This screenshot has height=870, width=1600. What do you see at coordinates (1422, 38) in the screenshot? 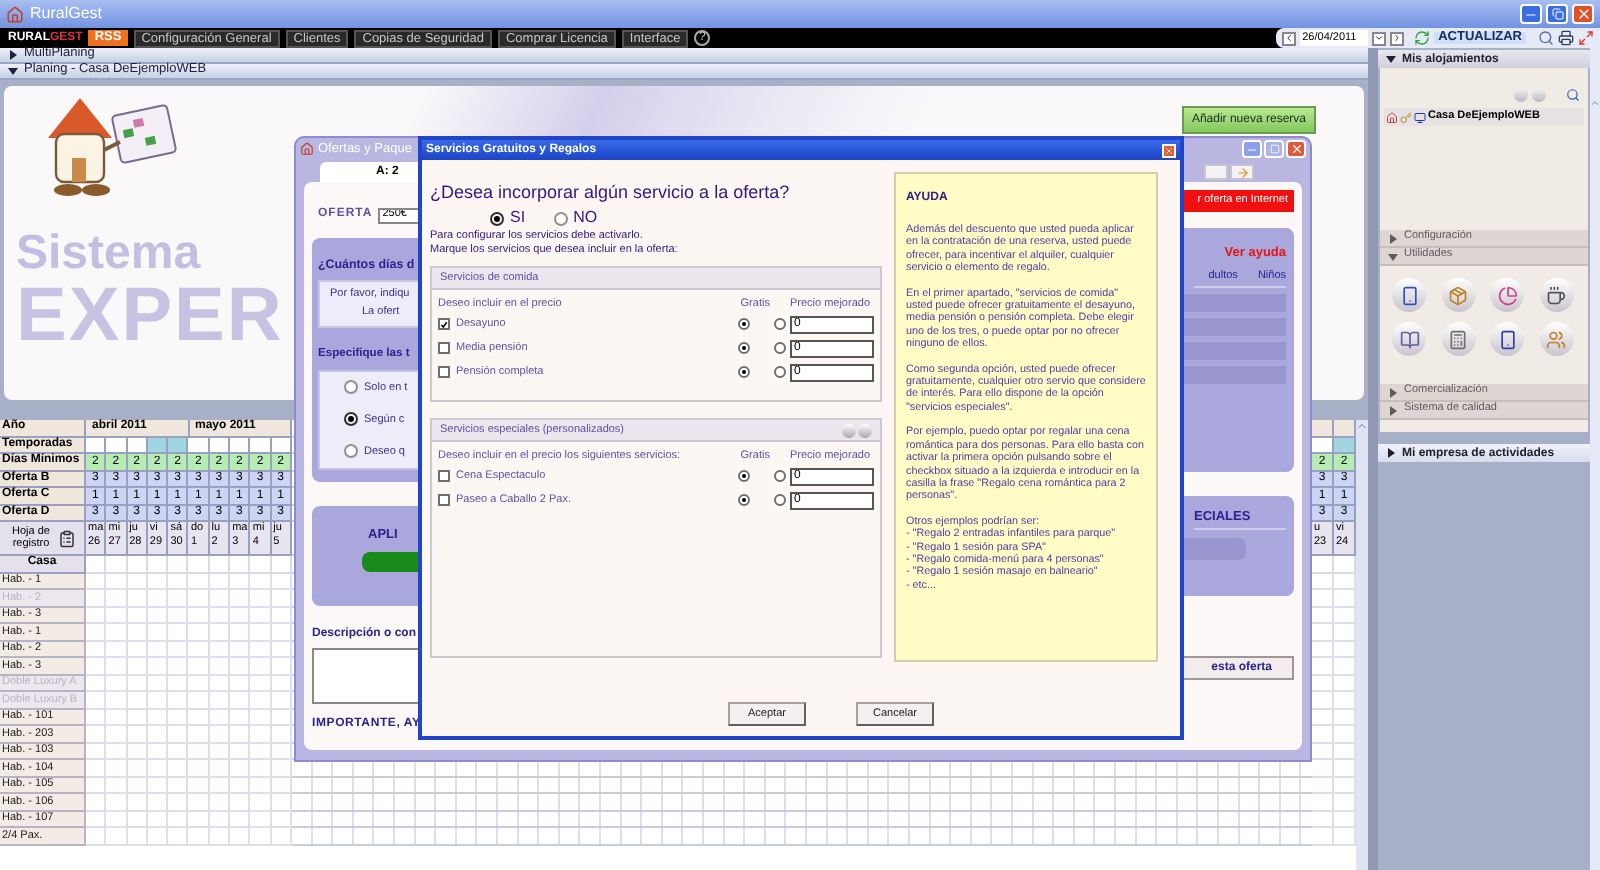
I see `refresh-icon` at bounding box center [1422, 38].